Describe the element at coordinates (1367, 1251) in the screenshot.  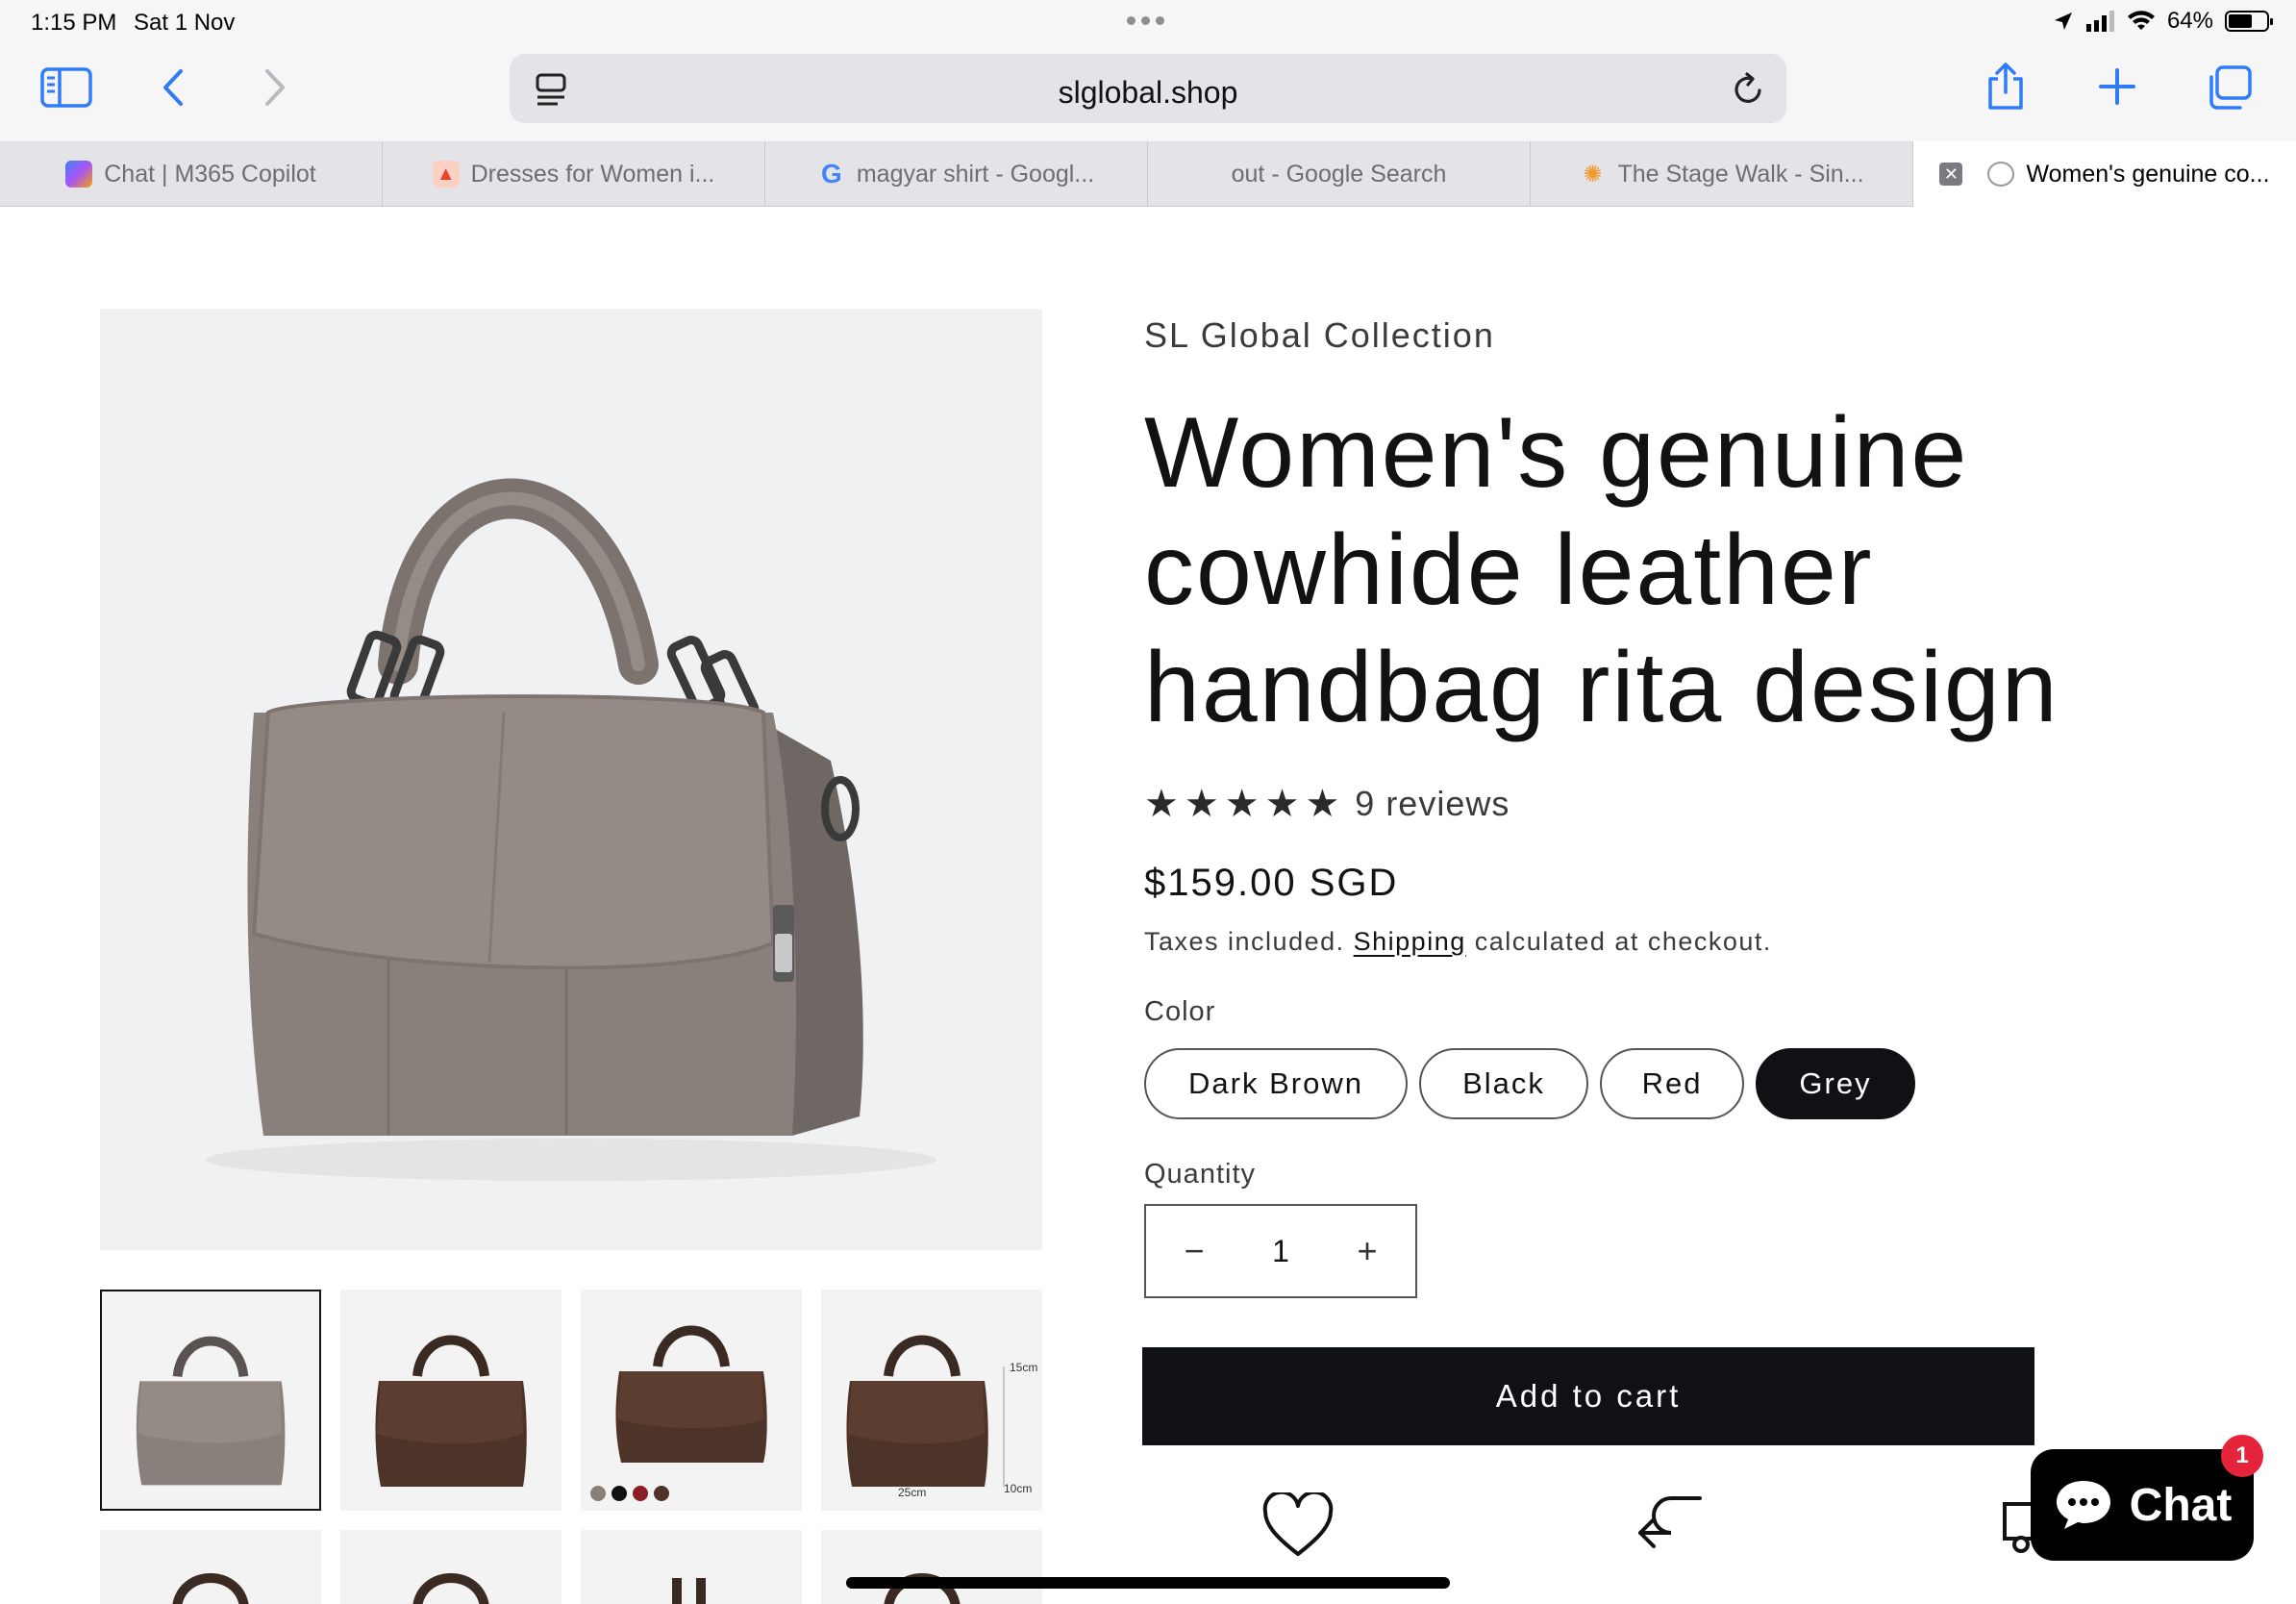
I see `quantity-increase-button: +` at that location.